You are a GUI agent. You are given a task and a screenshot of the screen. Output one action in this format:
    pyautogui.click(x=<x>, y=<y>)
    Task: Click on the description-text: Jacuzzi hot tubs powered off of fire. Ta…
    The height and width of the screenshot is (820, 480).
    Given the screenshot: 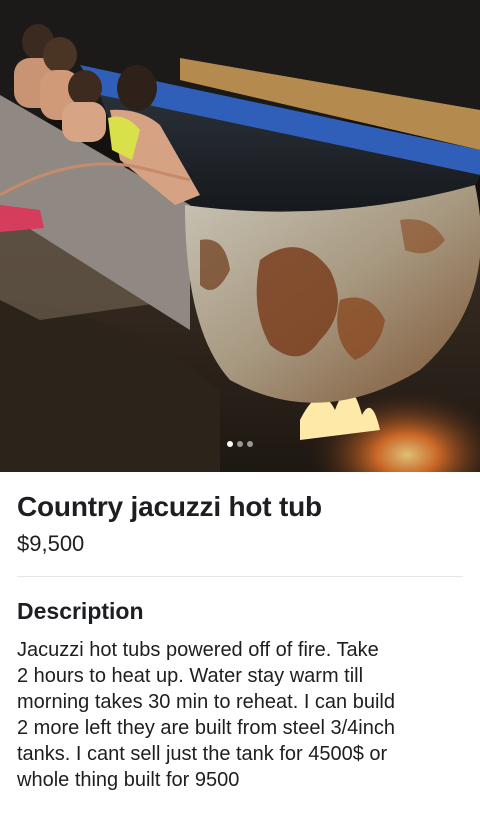 What is the action you would take?
    pyautogui.click(x=206, y=715)
    